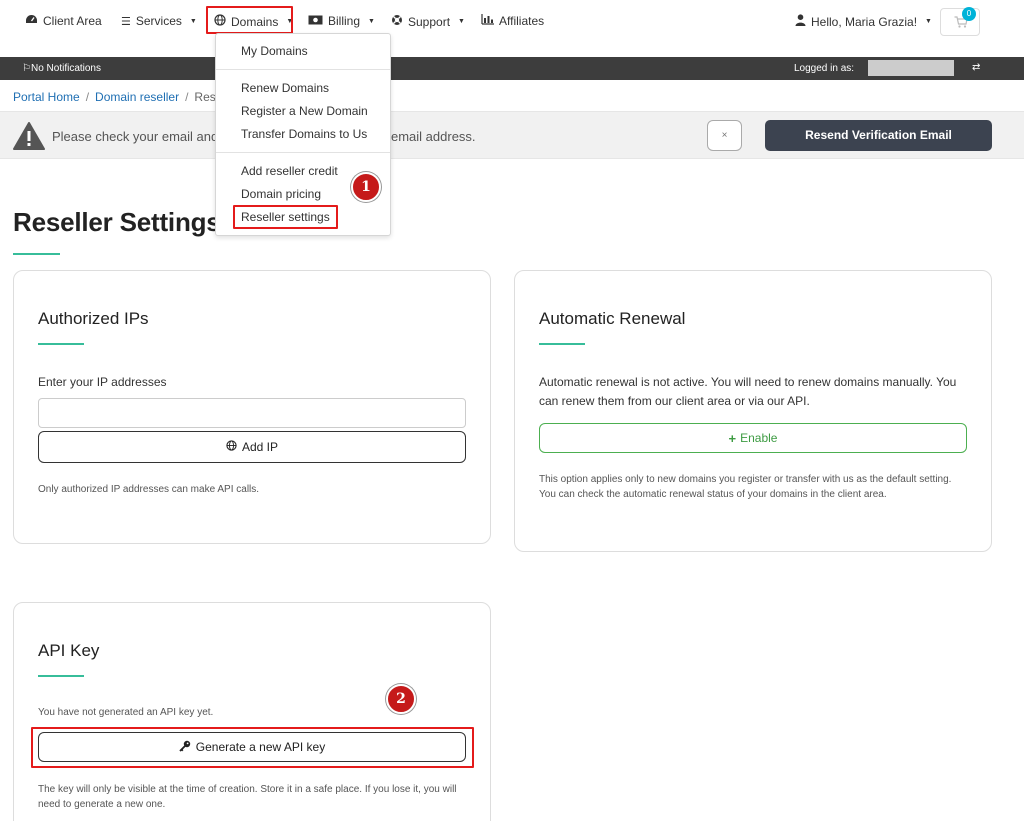 The height and width of the screenshot is (821, 1024). What do you see at coordinates (65, 68) in the screenshot?
I see `notifications-label: No Notifications` at bounding box center [65, 68].